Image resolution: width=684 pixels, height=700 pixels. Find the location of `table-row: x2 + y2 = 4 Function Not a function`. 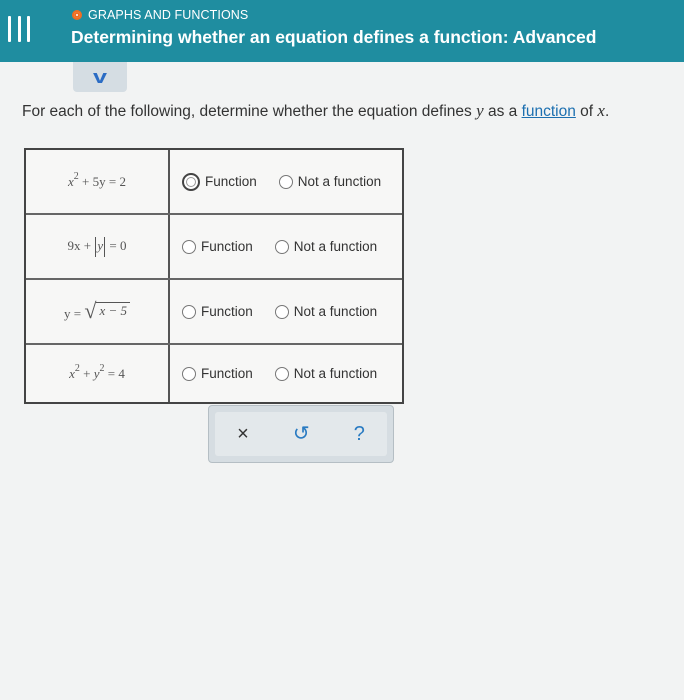

table-row: x2 + y2 = 4 Function Not a function is located at coordinates (214, 373).